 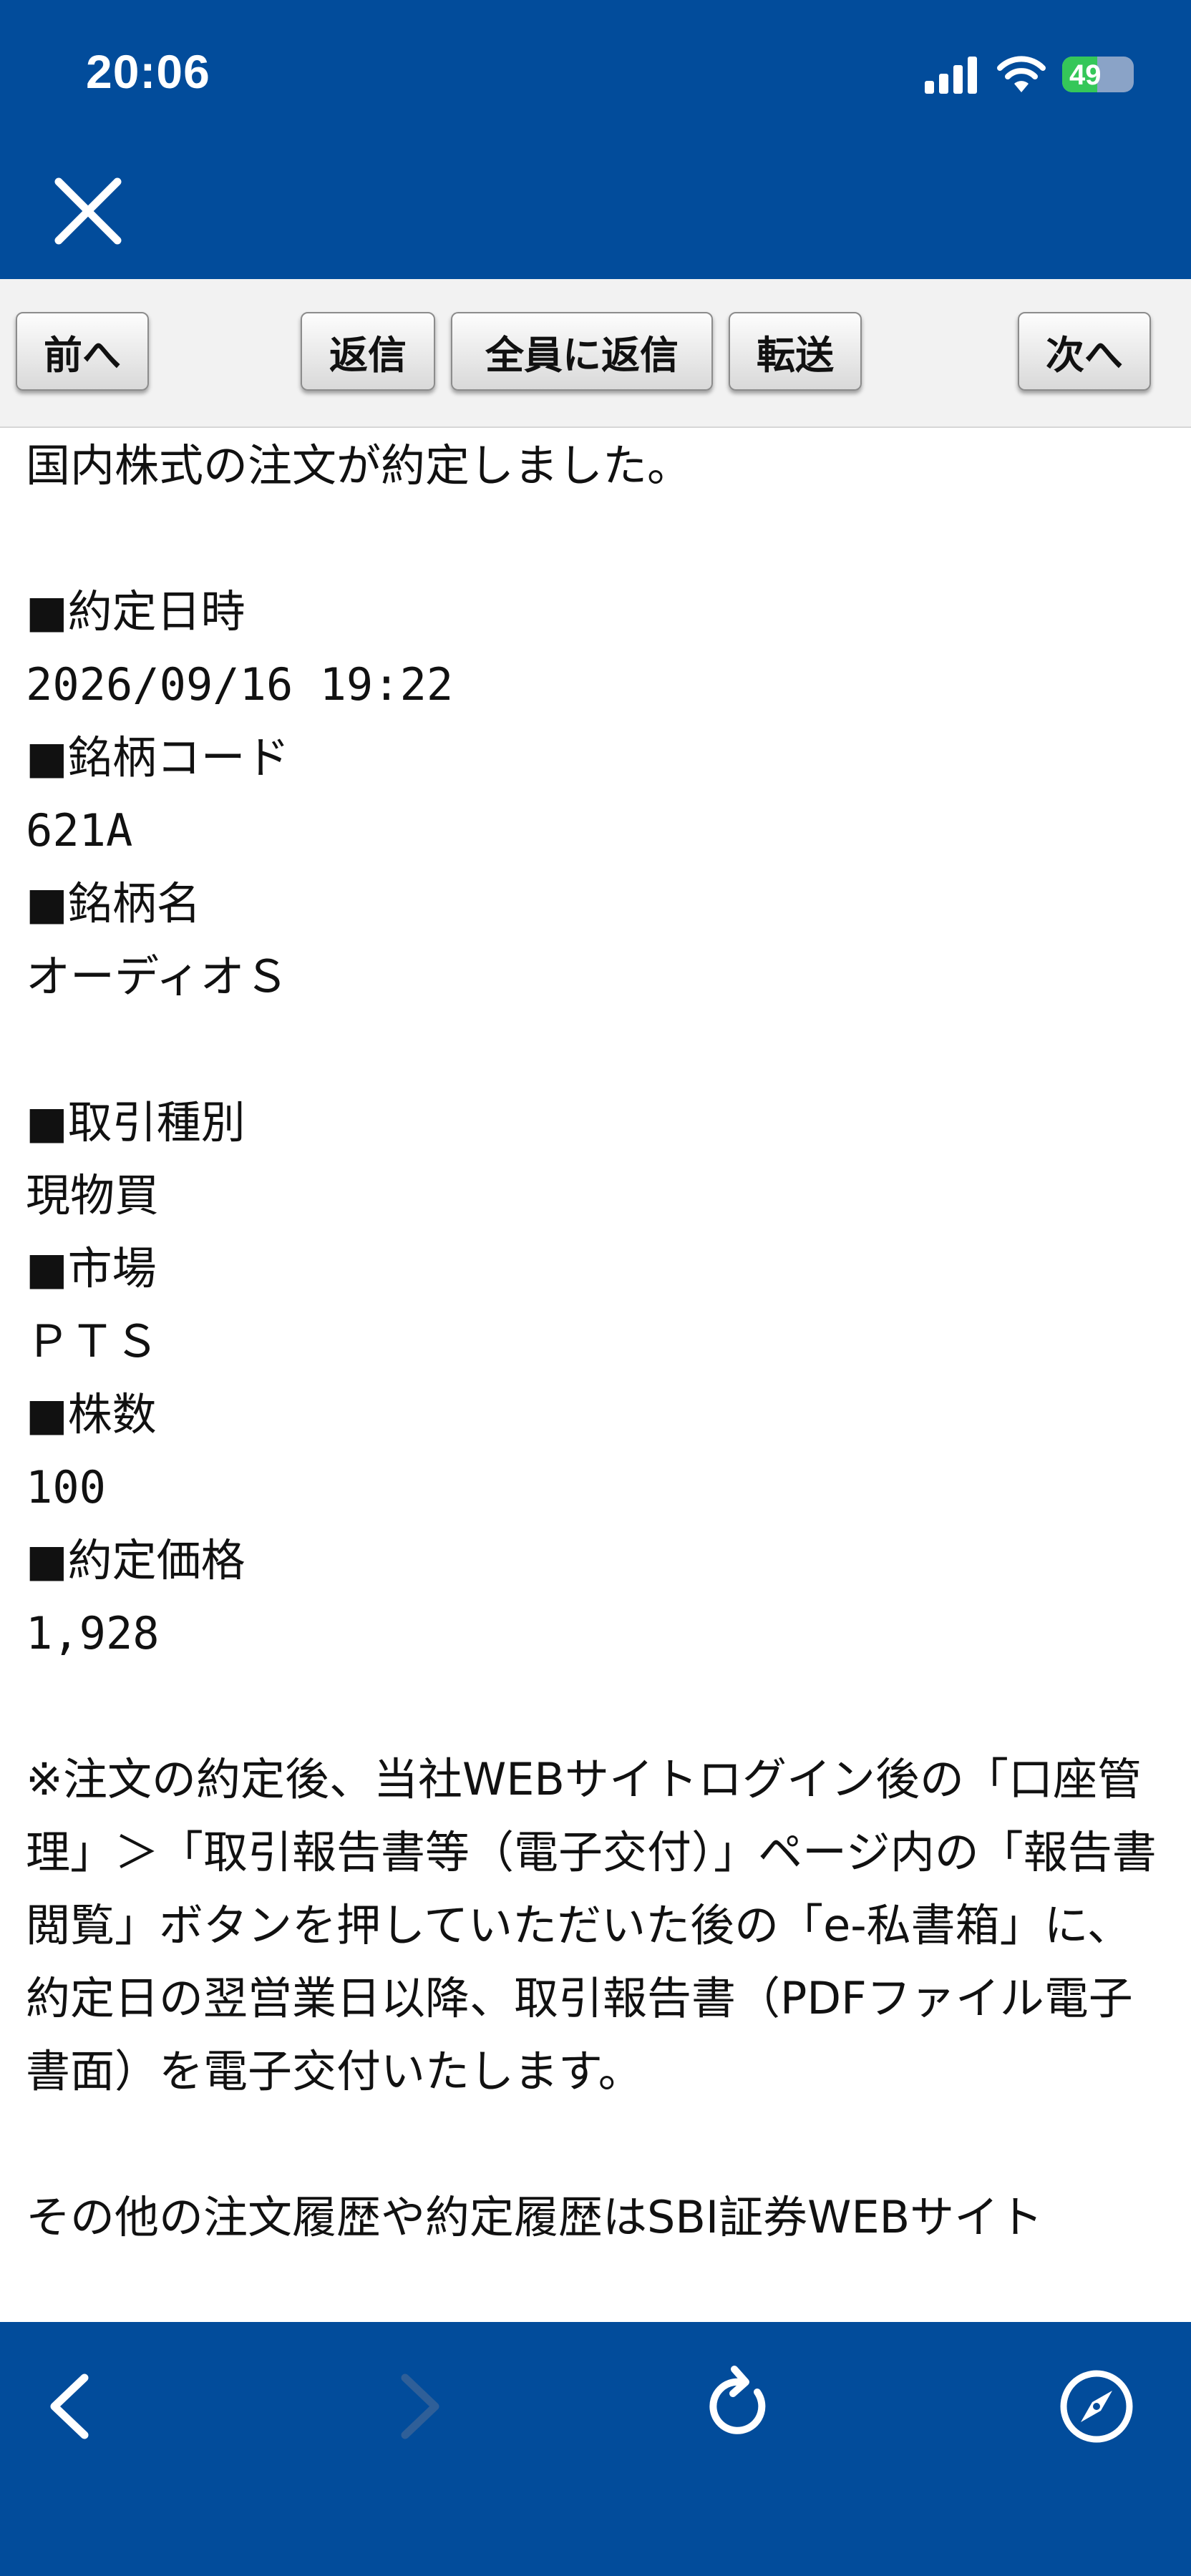 I want to click on next-button: 次へ, so click(x=1084, y=351).